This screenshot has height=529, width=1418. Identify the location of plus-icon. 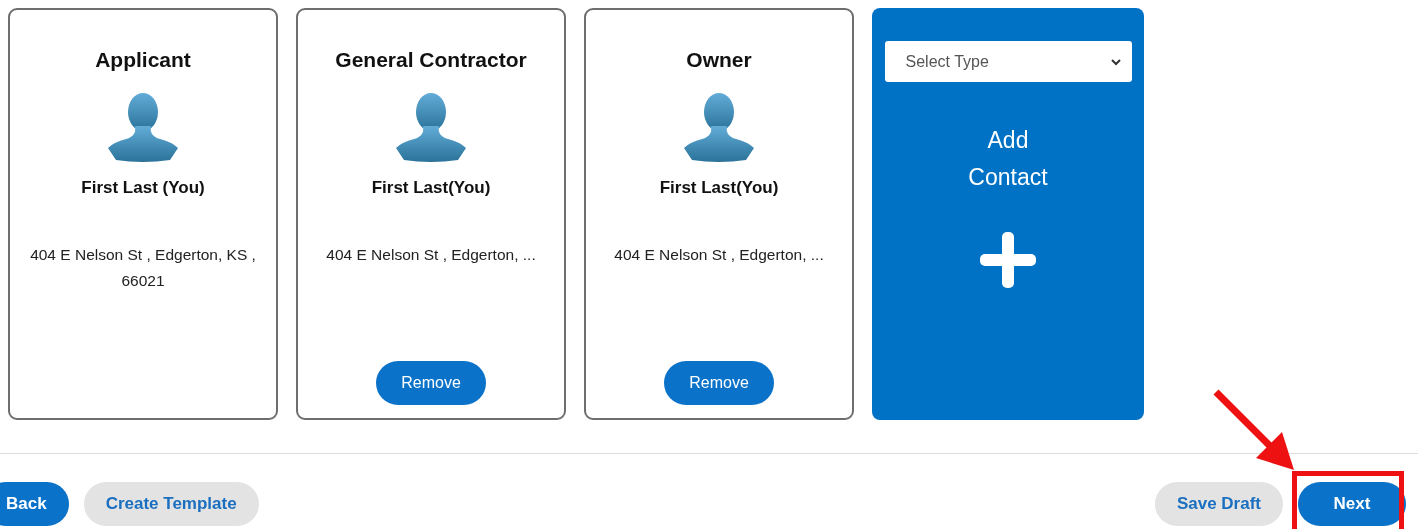
(1008, 260).